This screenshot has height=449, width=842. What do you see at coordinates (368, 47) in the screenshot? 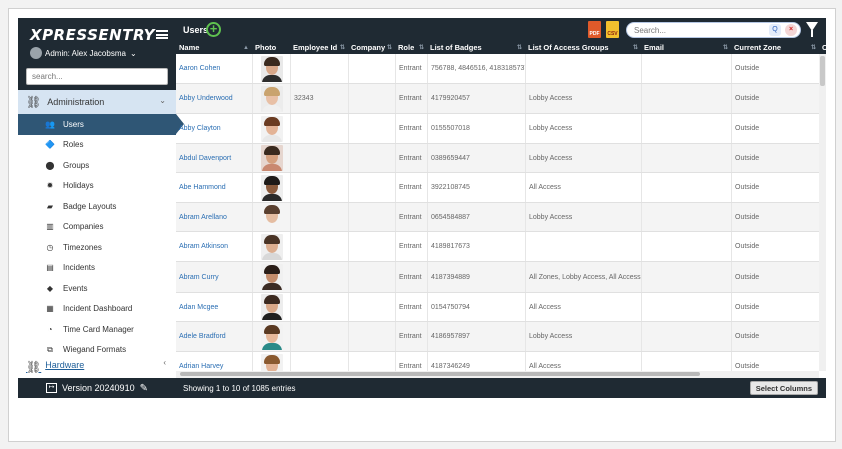
I see `column-header-label: Company` at bounding box center [368, 47].